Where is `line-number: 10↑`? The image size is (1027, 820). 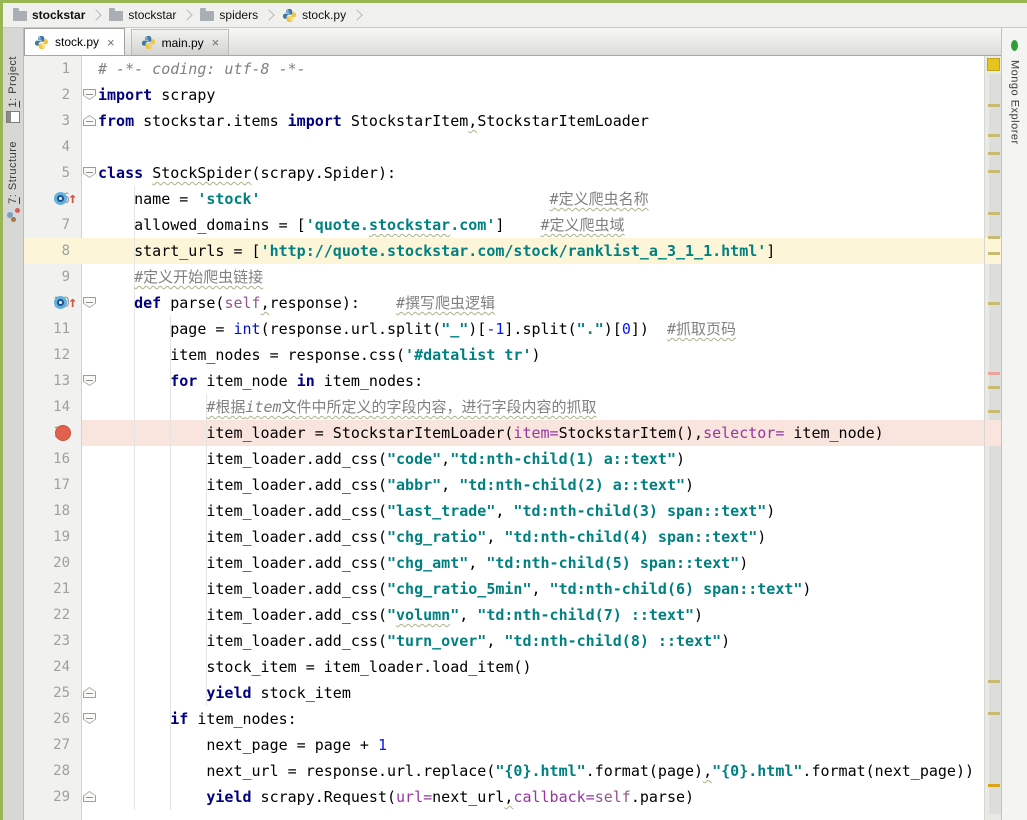
line-number: 10↑ is located at coordinates (53, 303).